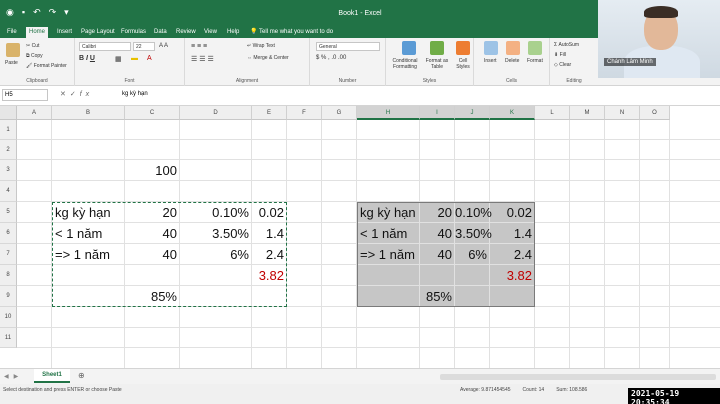 Image resolution: width=720 pixels, height=404 pixels. Describe the element at coordinates (473, 212) in the screenshot. I see `cell-j5: 0.10%` at that location.